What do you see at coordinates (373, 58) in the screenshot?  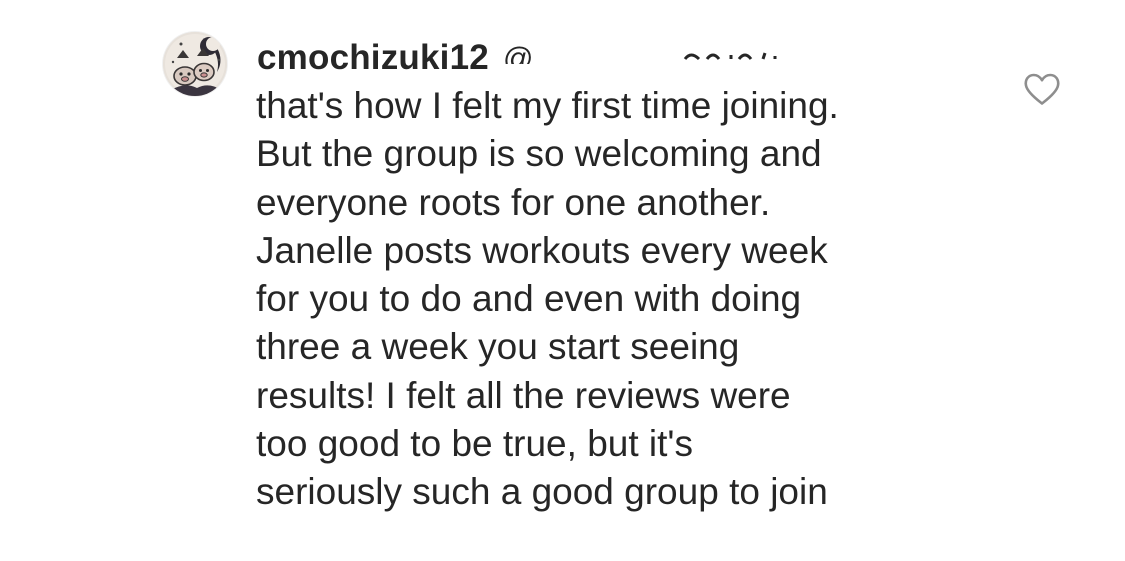 I see `username: cmochizuki12` at bounding box center [373, 58].